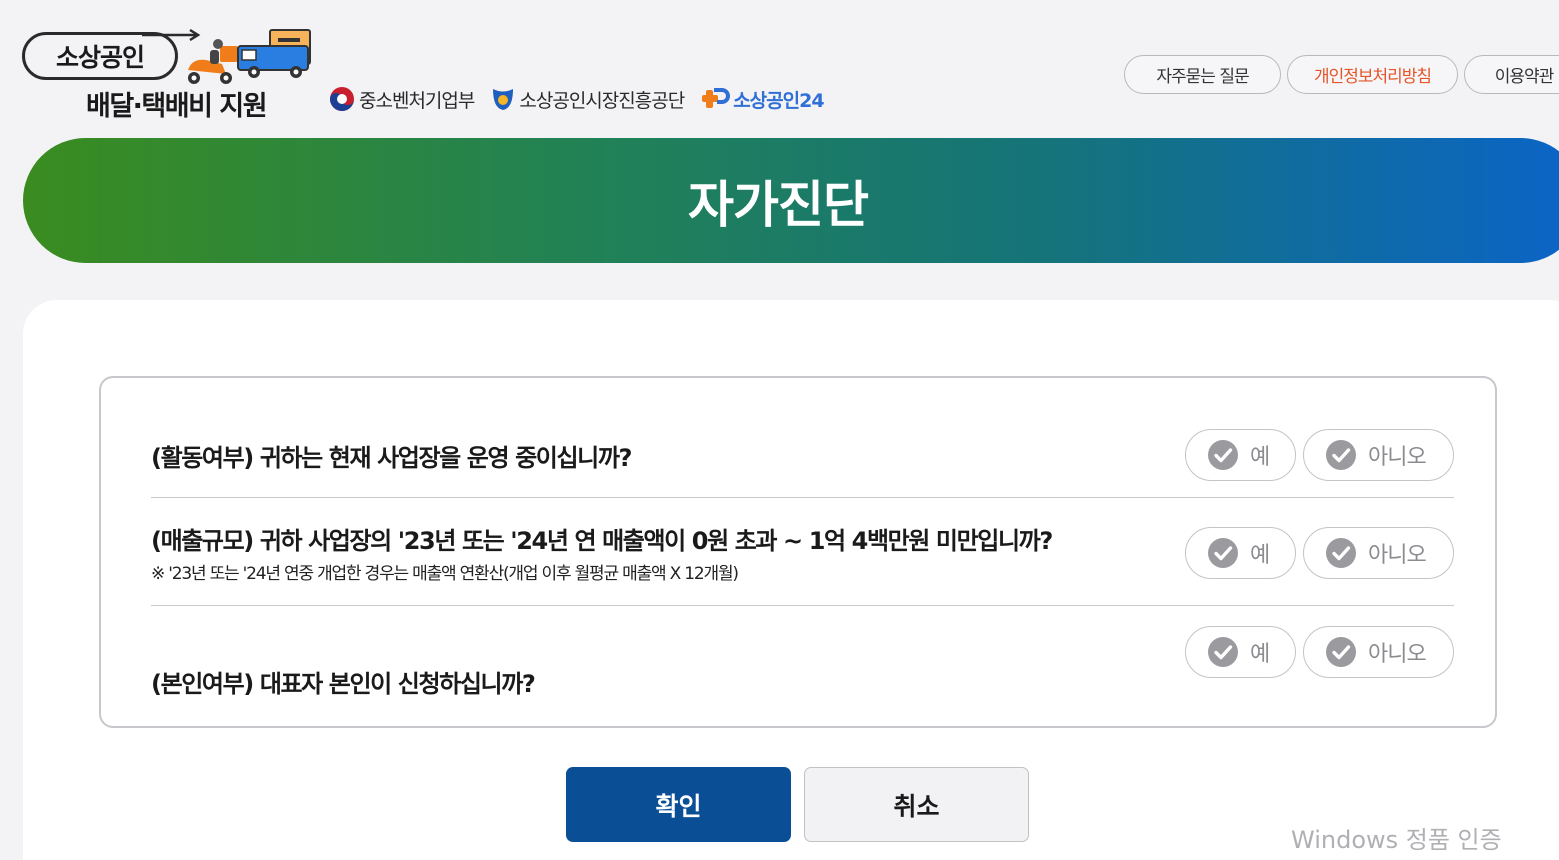  I want to click on org-mss-label: 중소벤처기업부, so click(417, 100).